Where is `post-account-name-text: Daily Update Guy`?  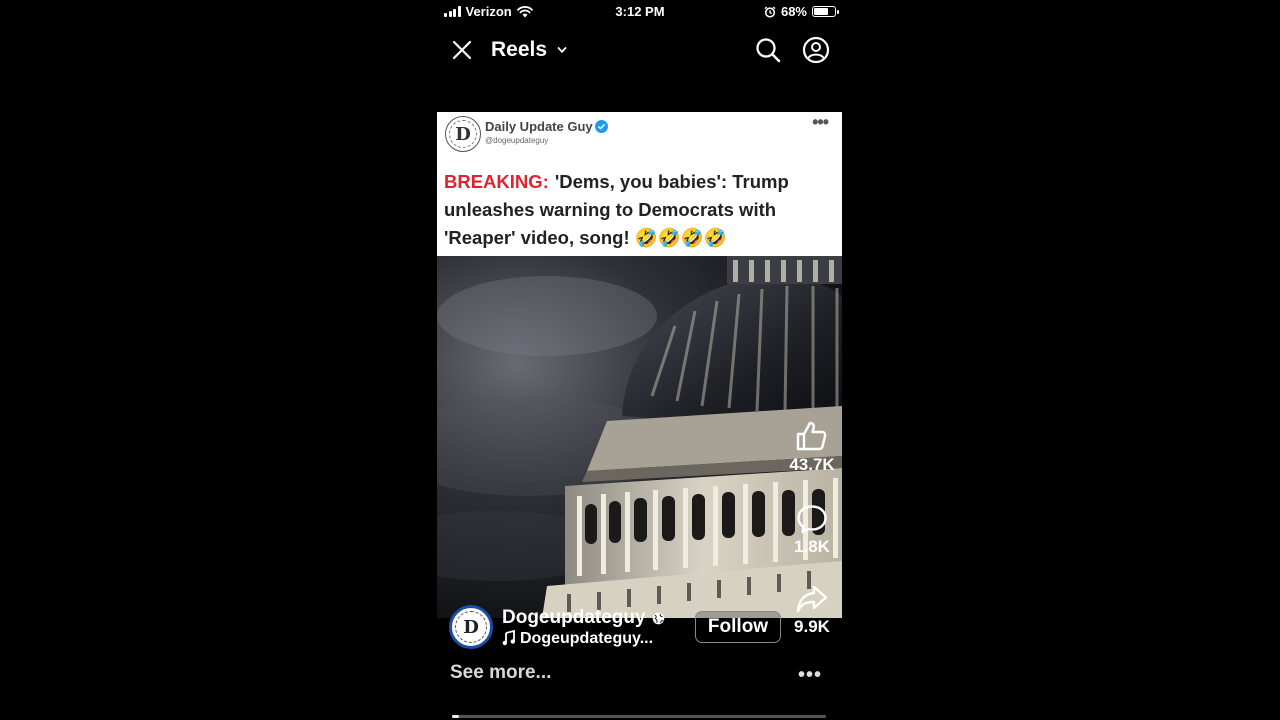
post-account-name-text: Daily Update Guy is located at coordinates (539, 126).